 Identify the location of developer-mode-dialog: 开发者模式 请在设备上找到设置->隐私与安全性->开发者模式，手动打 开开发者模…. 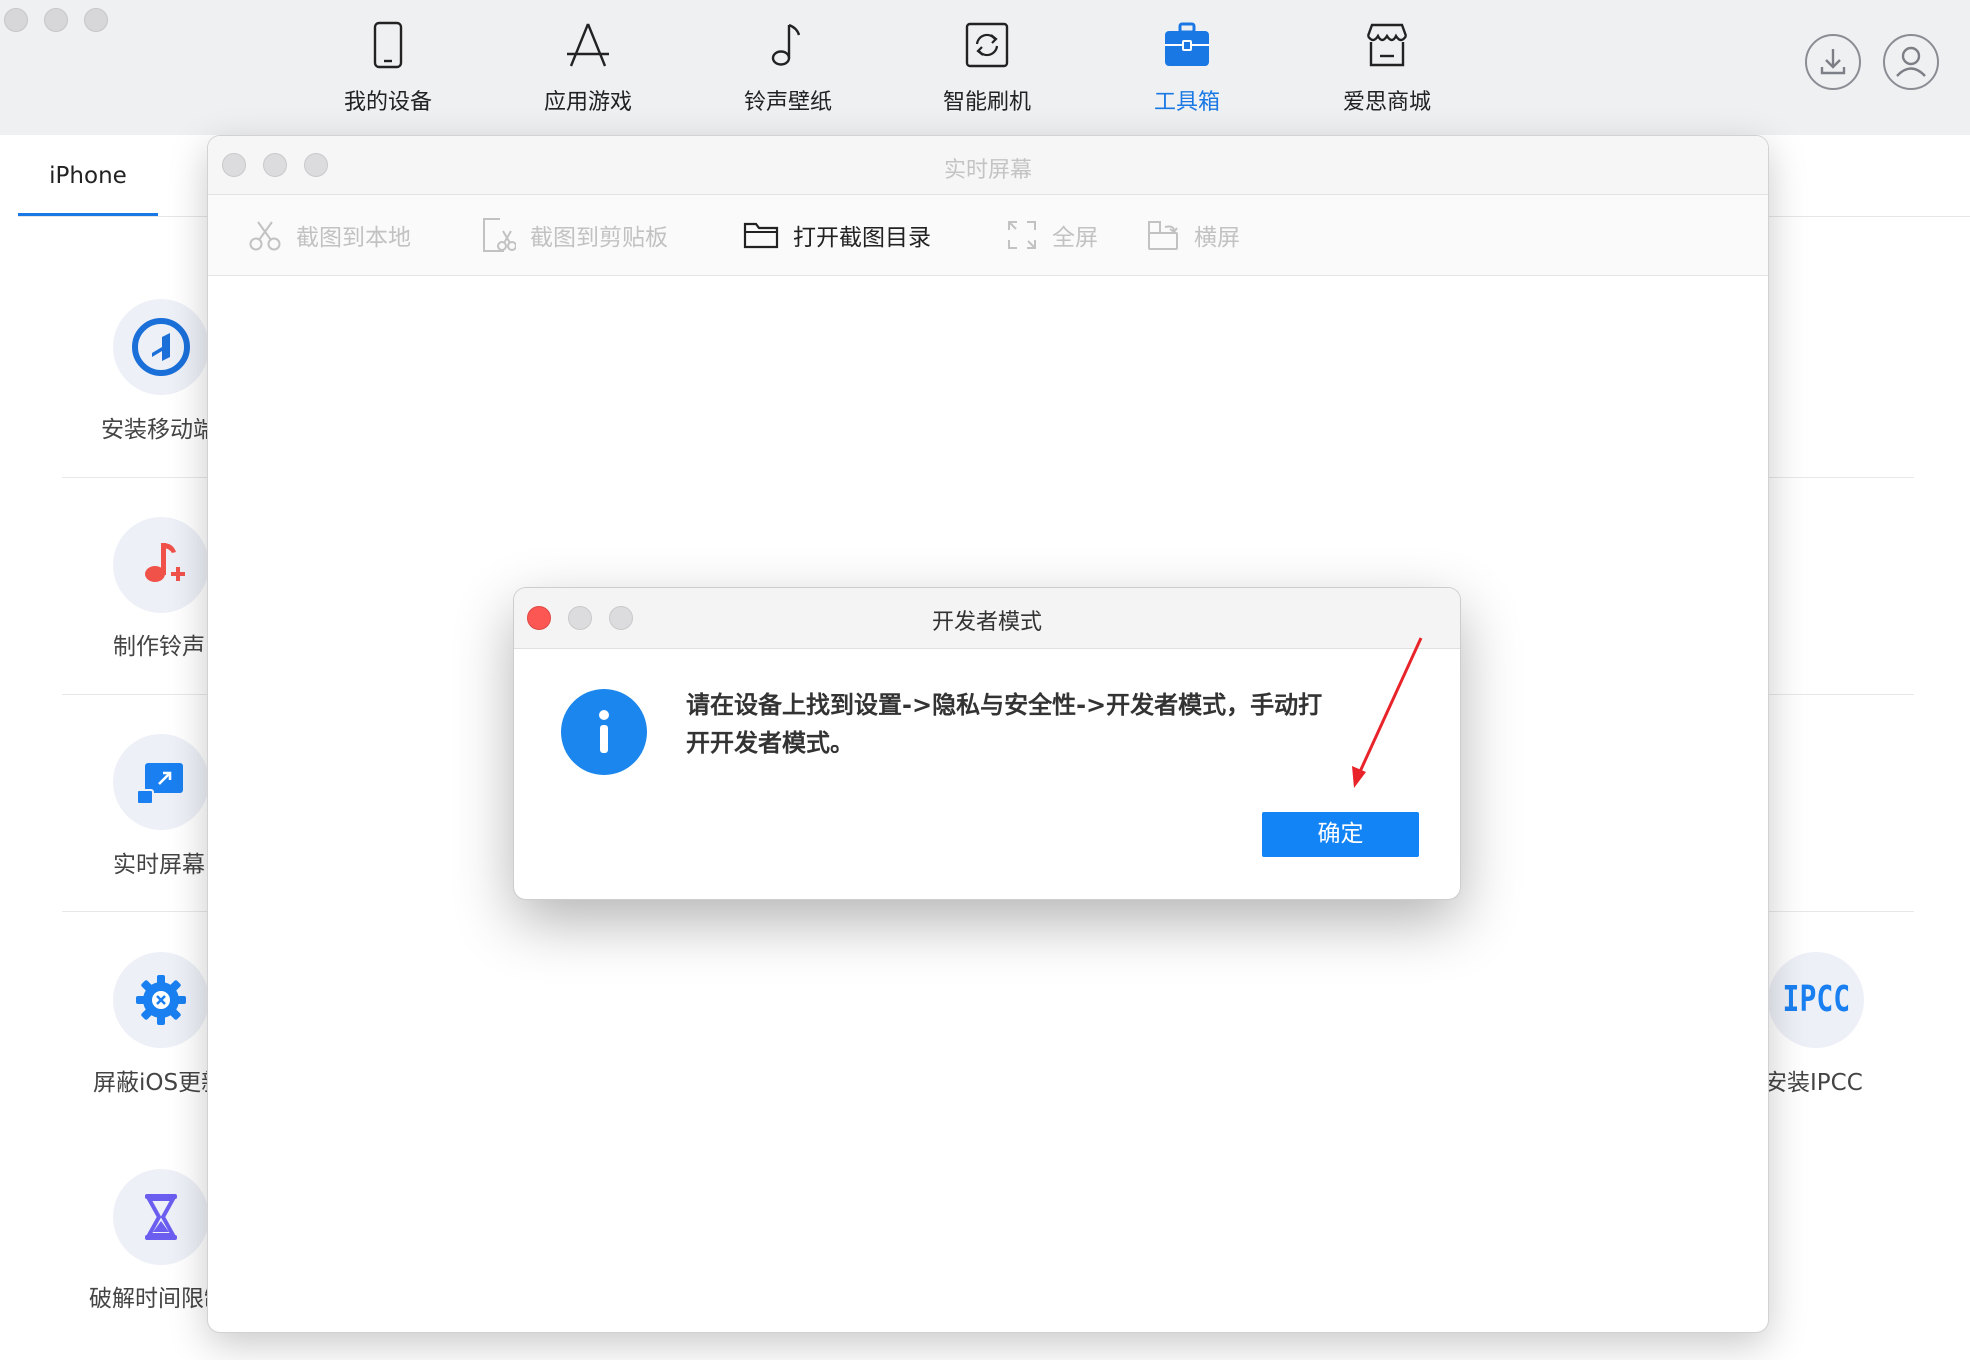
(987, 743).